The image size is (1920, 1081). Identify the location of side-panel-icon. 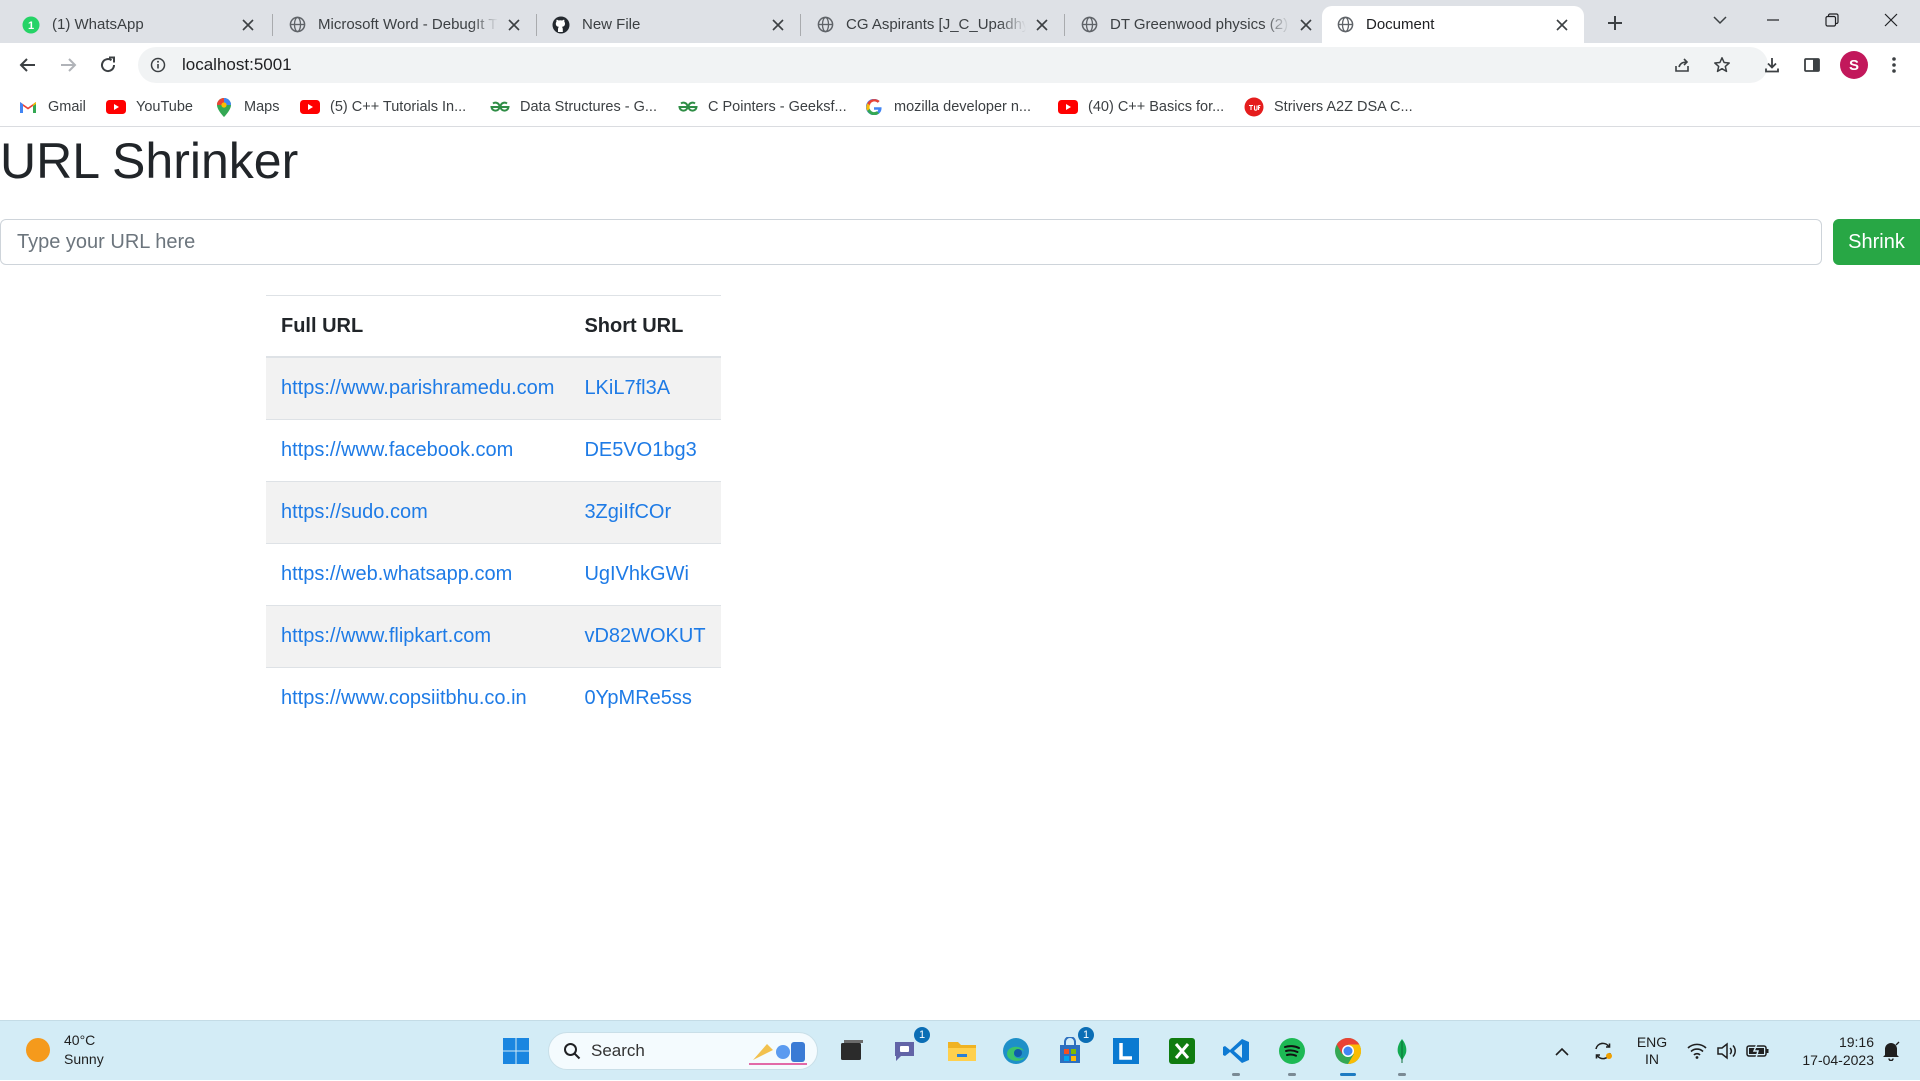
(1812, 65).